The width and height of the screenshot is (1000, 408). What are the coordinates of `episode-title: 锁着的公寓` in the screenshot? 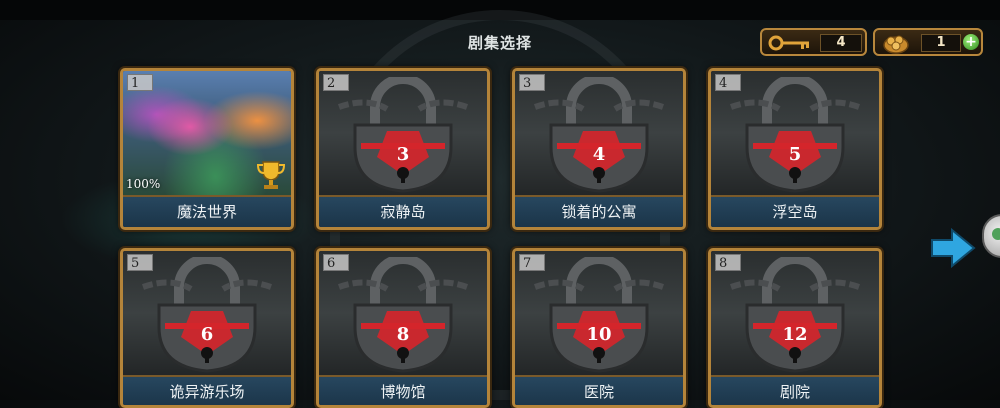 It's located at (599, 211).